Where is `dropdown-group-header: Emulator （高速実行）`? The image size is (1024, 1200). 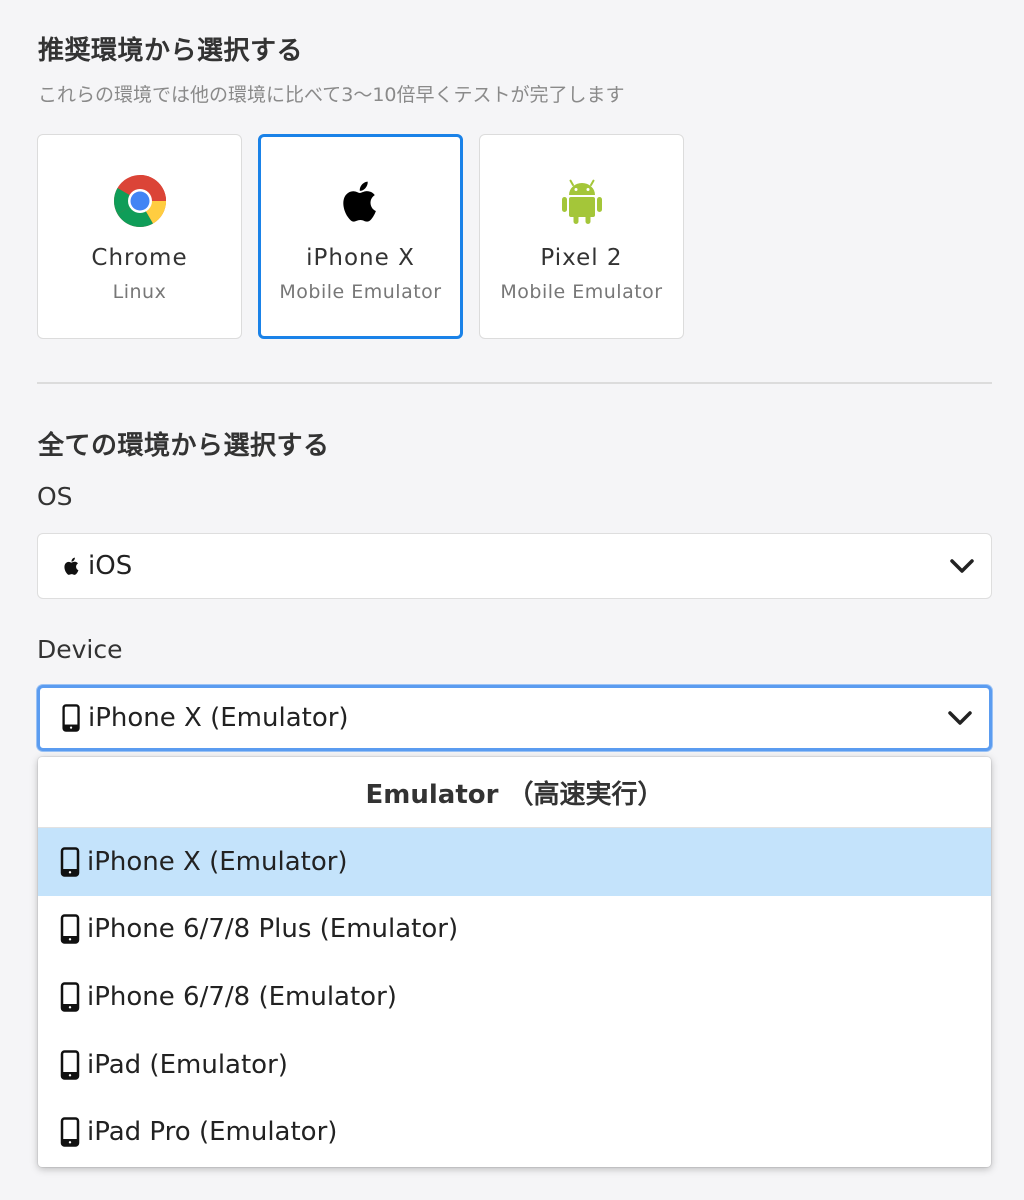 dropdown-group-header: Emulator （高速実行） is located at coordinates (514, 792).